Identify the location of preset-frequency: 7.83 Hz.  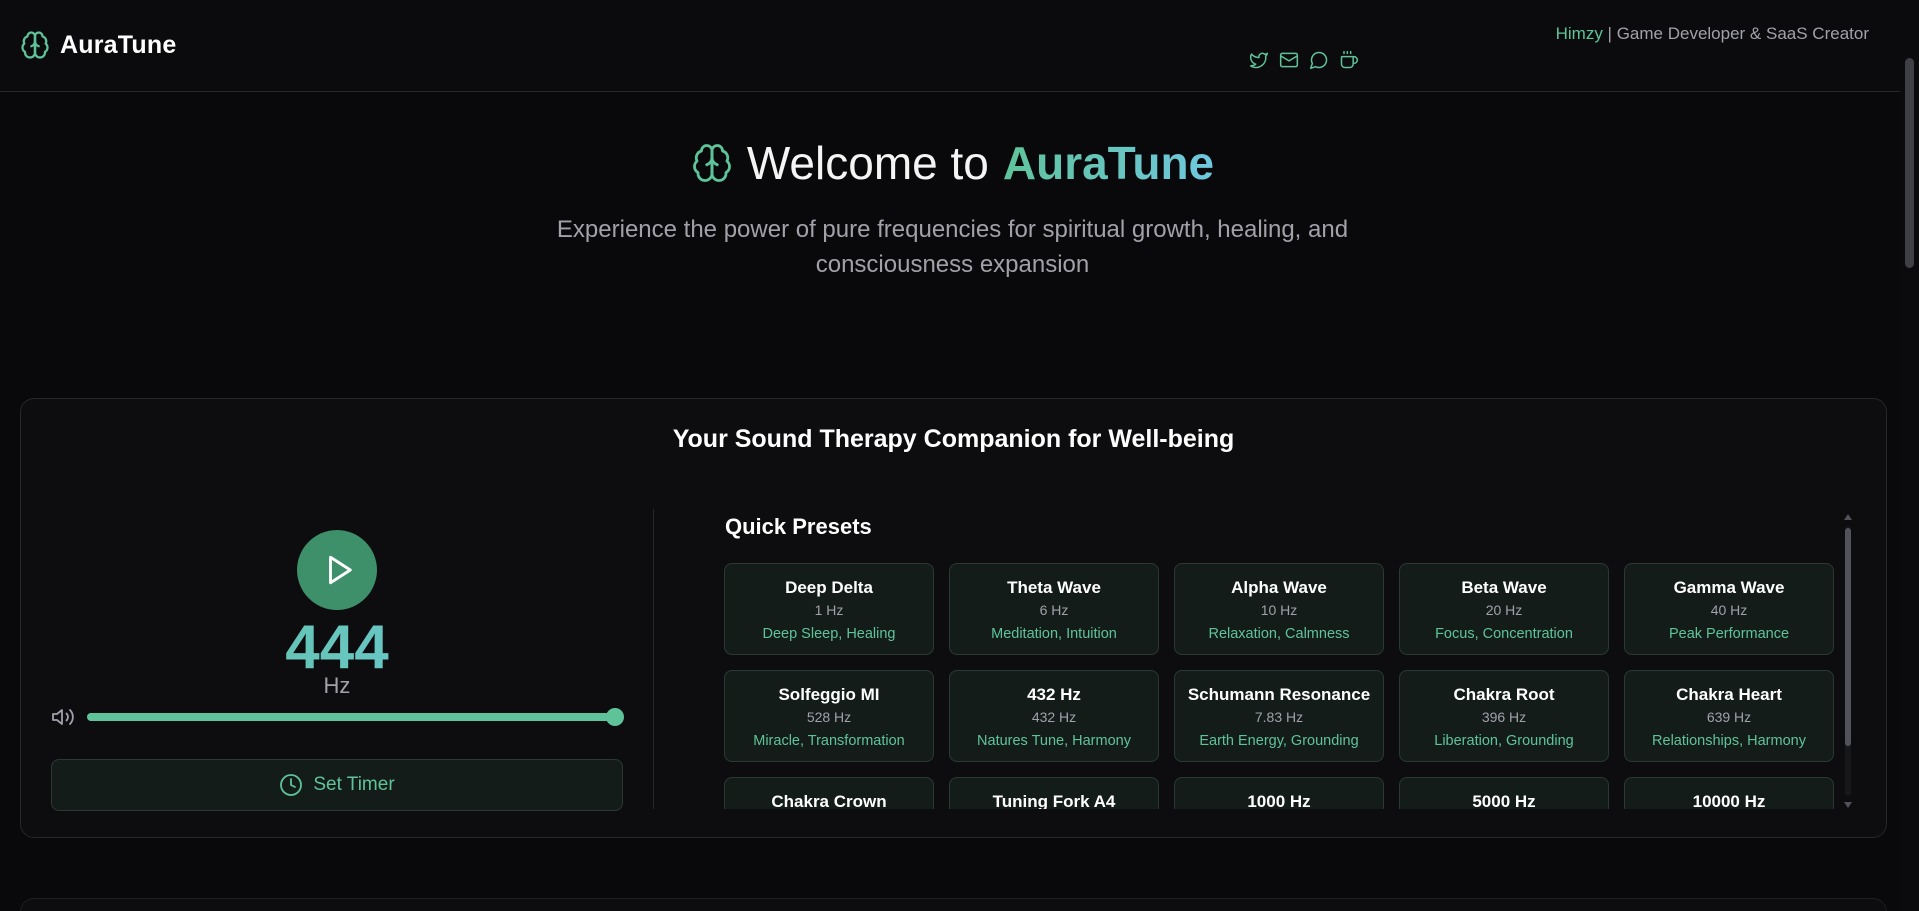
(1279, 717).